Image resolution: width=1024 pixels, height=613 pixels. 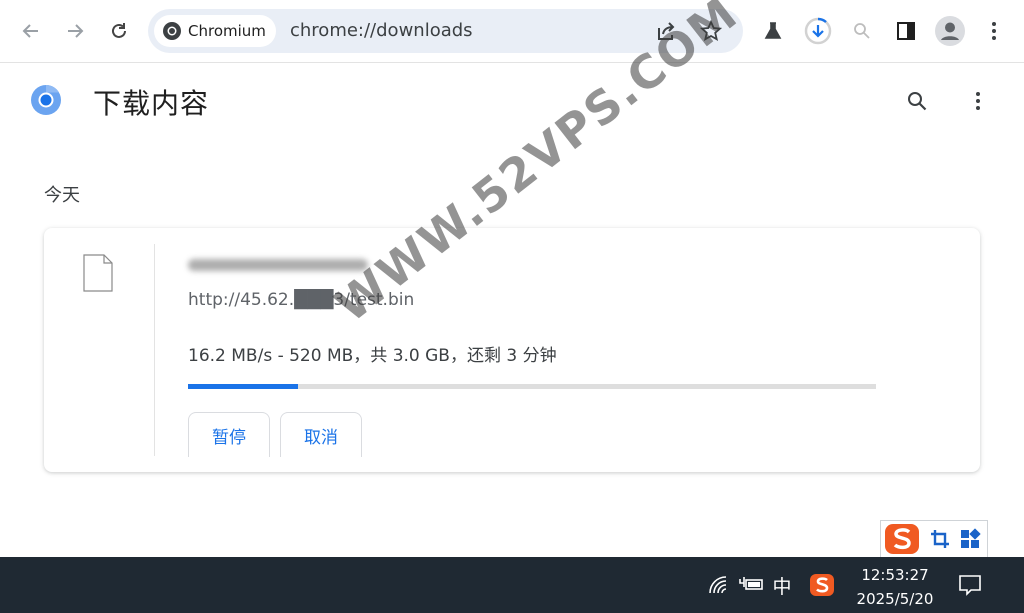 I want to click on side-panel-button, so click(x=906, y=31).